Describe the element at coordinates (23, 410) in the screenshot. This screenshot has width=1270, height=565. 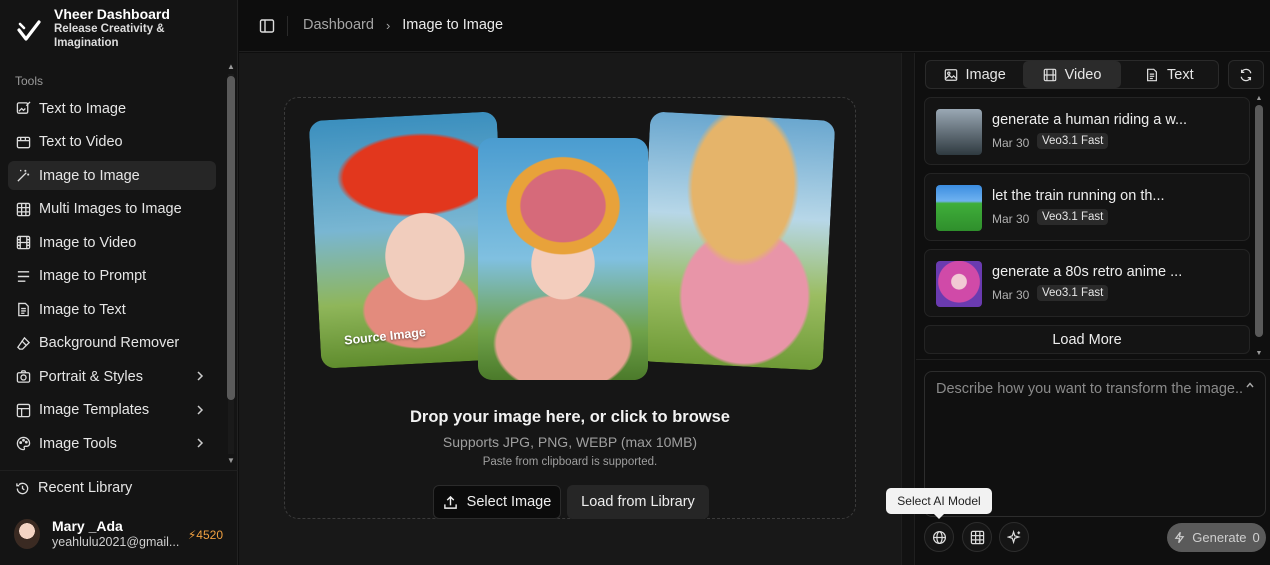
I see `template-icon` at that location.